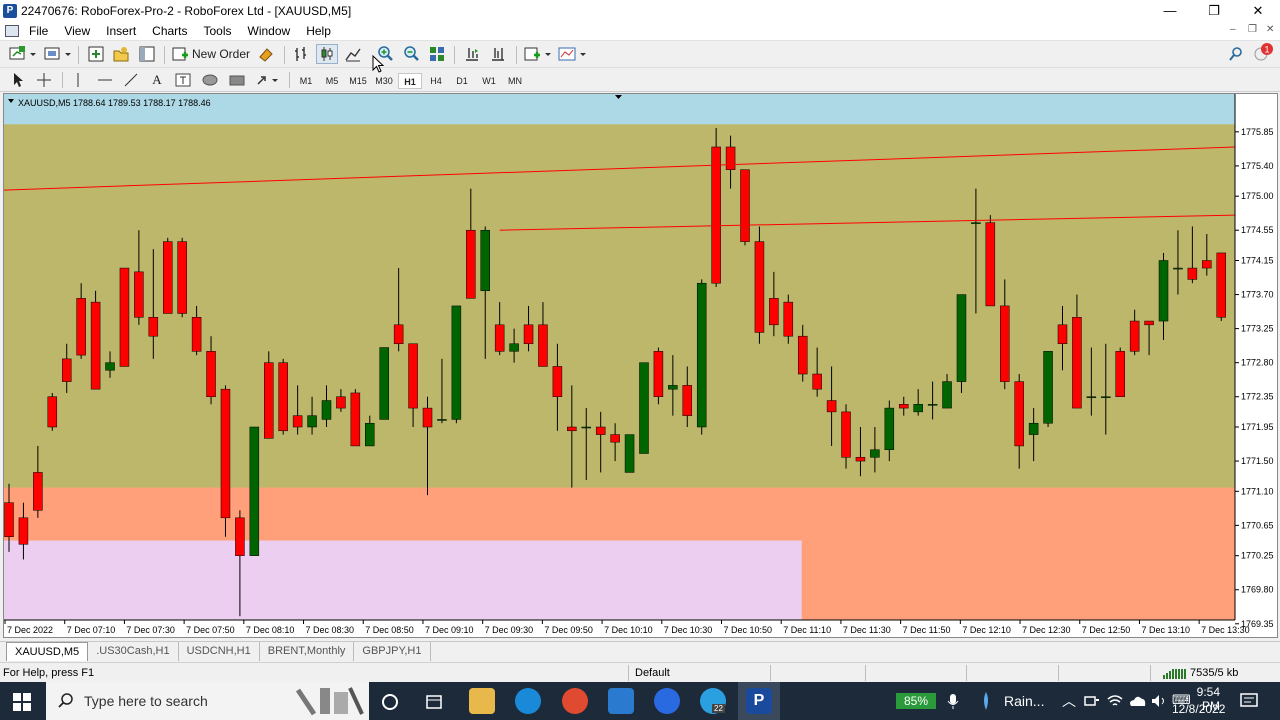 This screenshot has height=720, width=1280. Describe the element at coordinates (157, 80) in the screenshot. I see `text-tool-icon: A` at that location.